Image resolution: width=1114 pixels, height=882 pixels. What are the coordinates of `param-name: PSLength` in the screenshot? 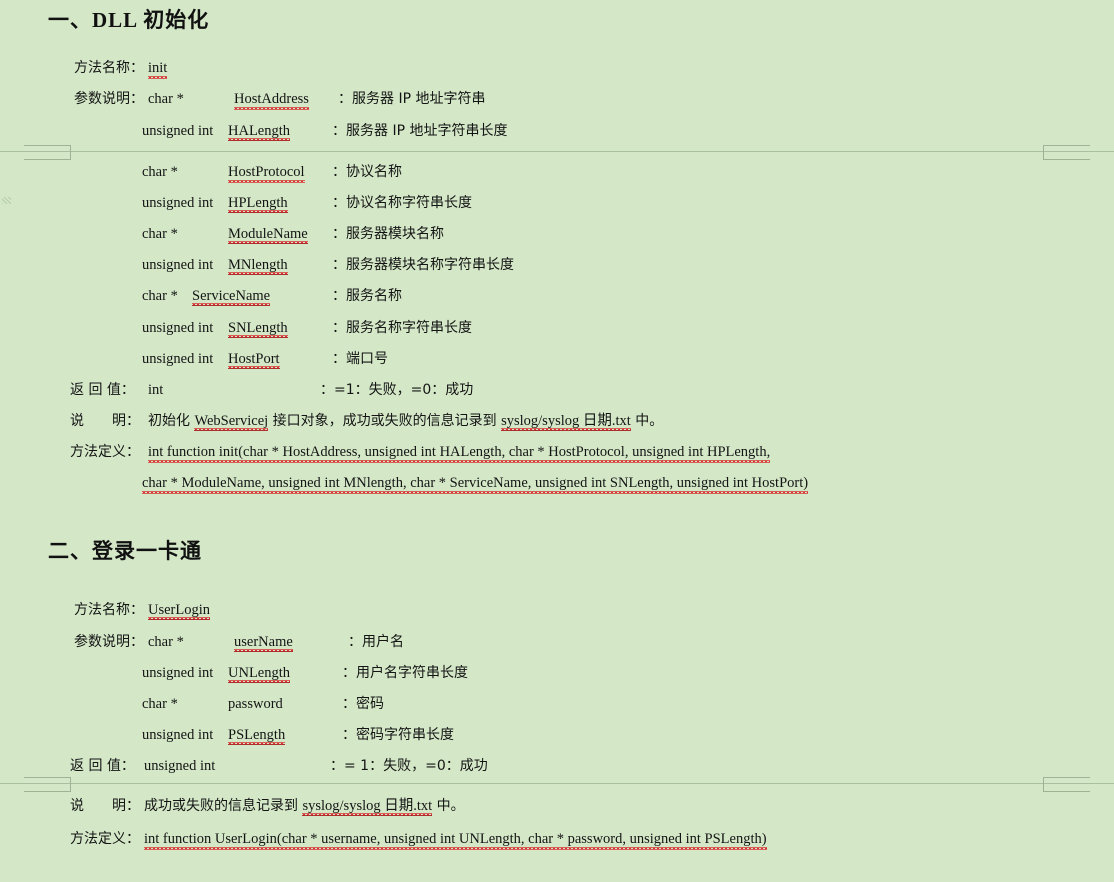 It's located at (257, 736).